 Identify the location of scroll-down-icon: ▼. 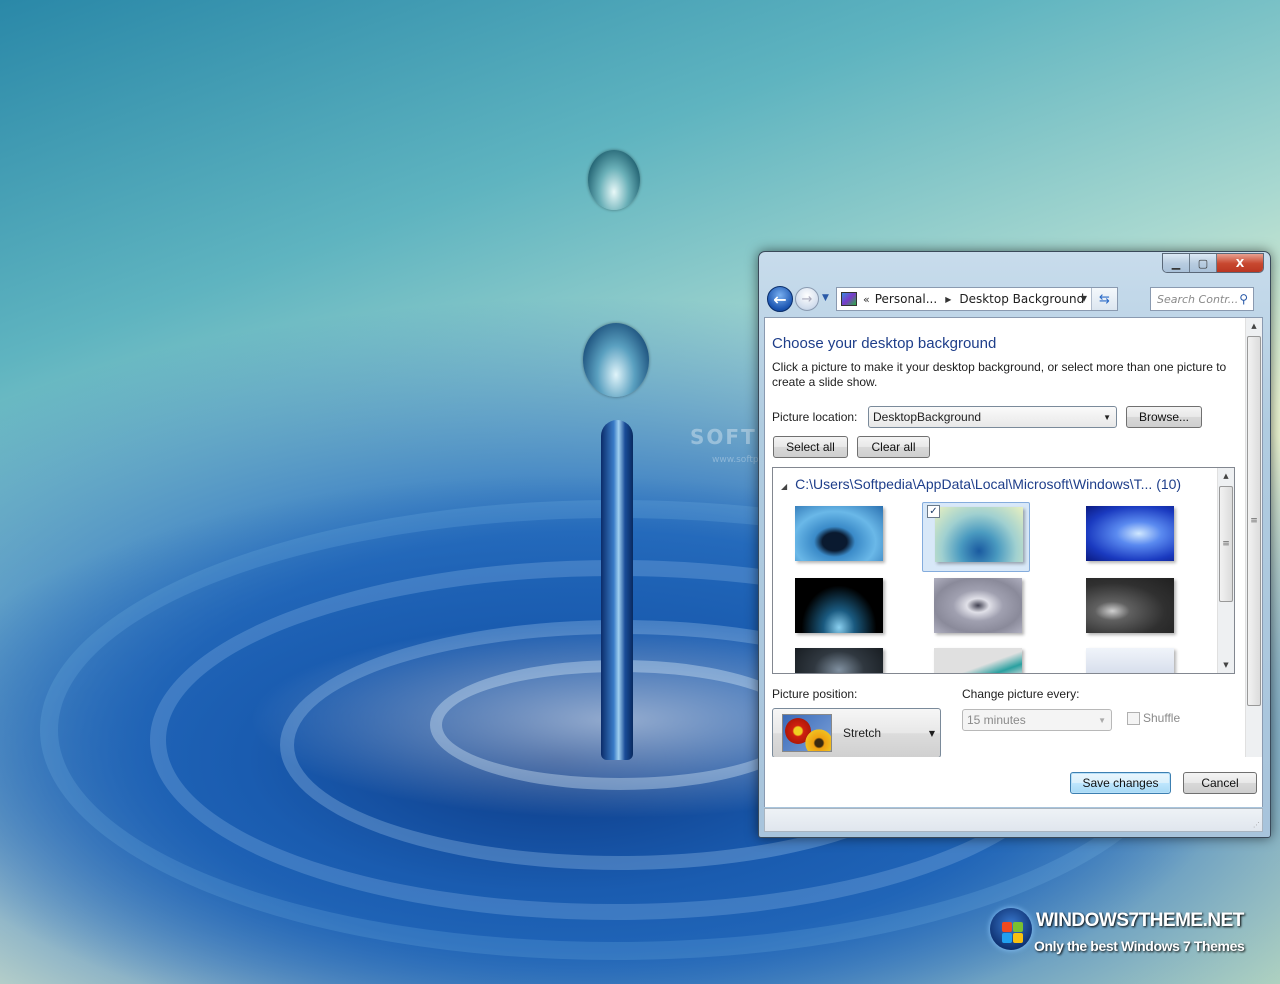
(1226, 665).